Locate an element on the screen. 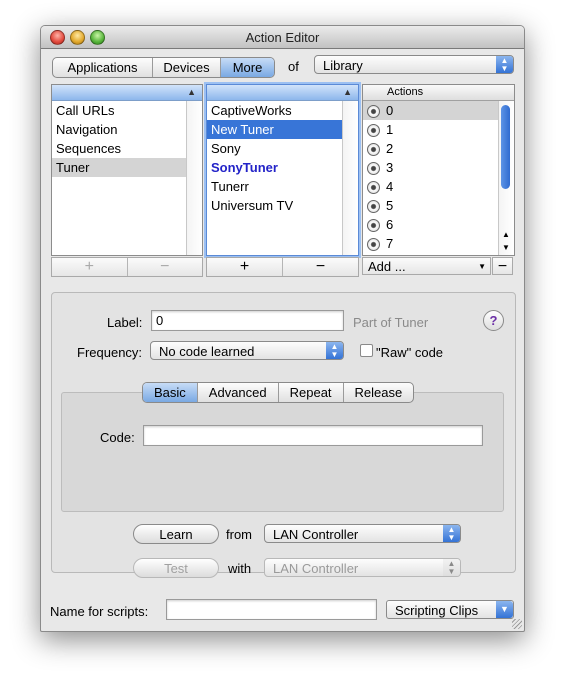 The image size is (563, 686). action-row: 5 is located at coordinates (438, 205).